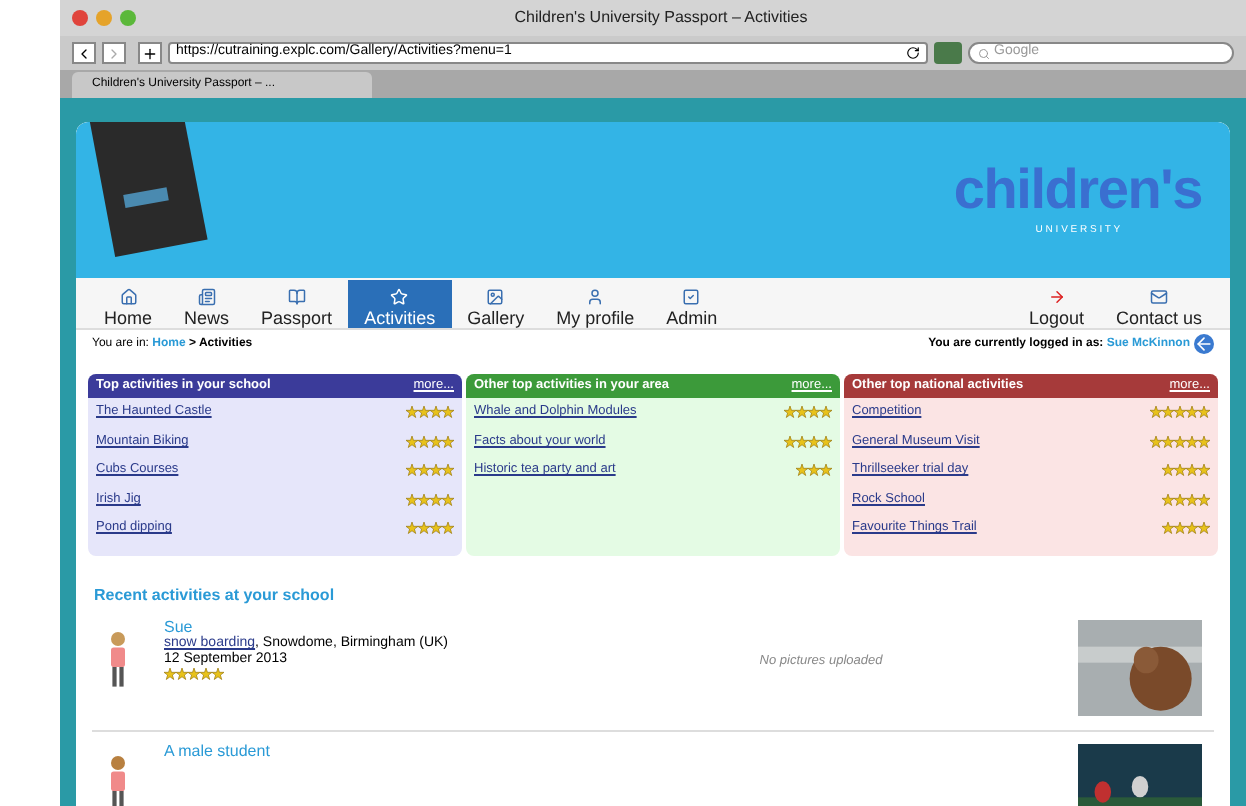 The height and width of the screenshot is (806, 1246). What do you see at coordinates (1158, 297) in the screenshot?
I see `mail-icon` at bounding box center [1158, 297].